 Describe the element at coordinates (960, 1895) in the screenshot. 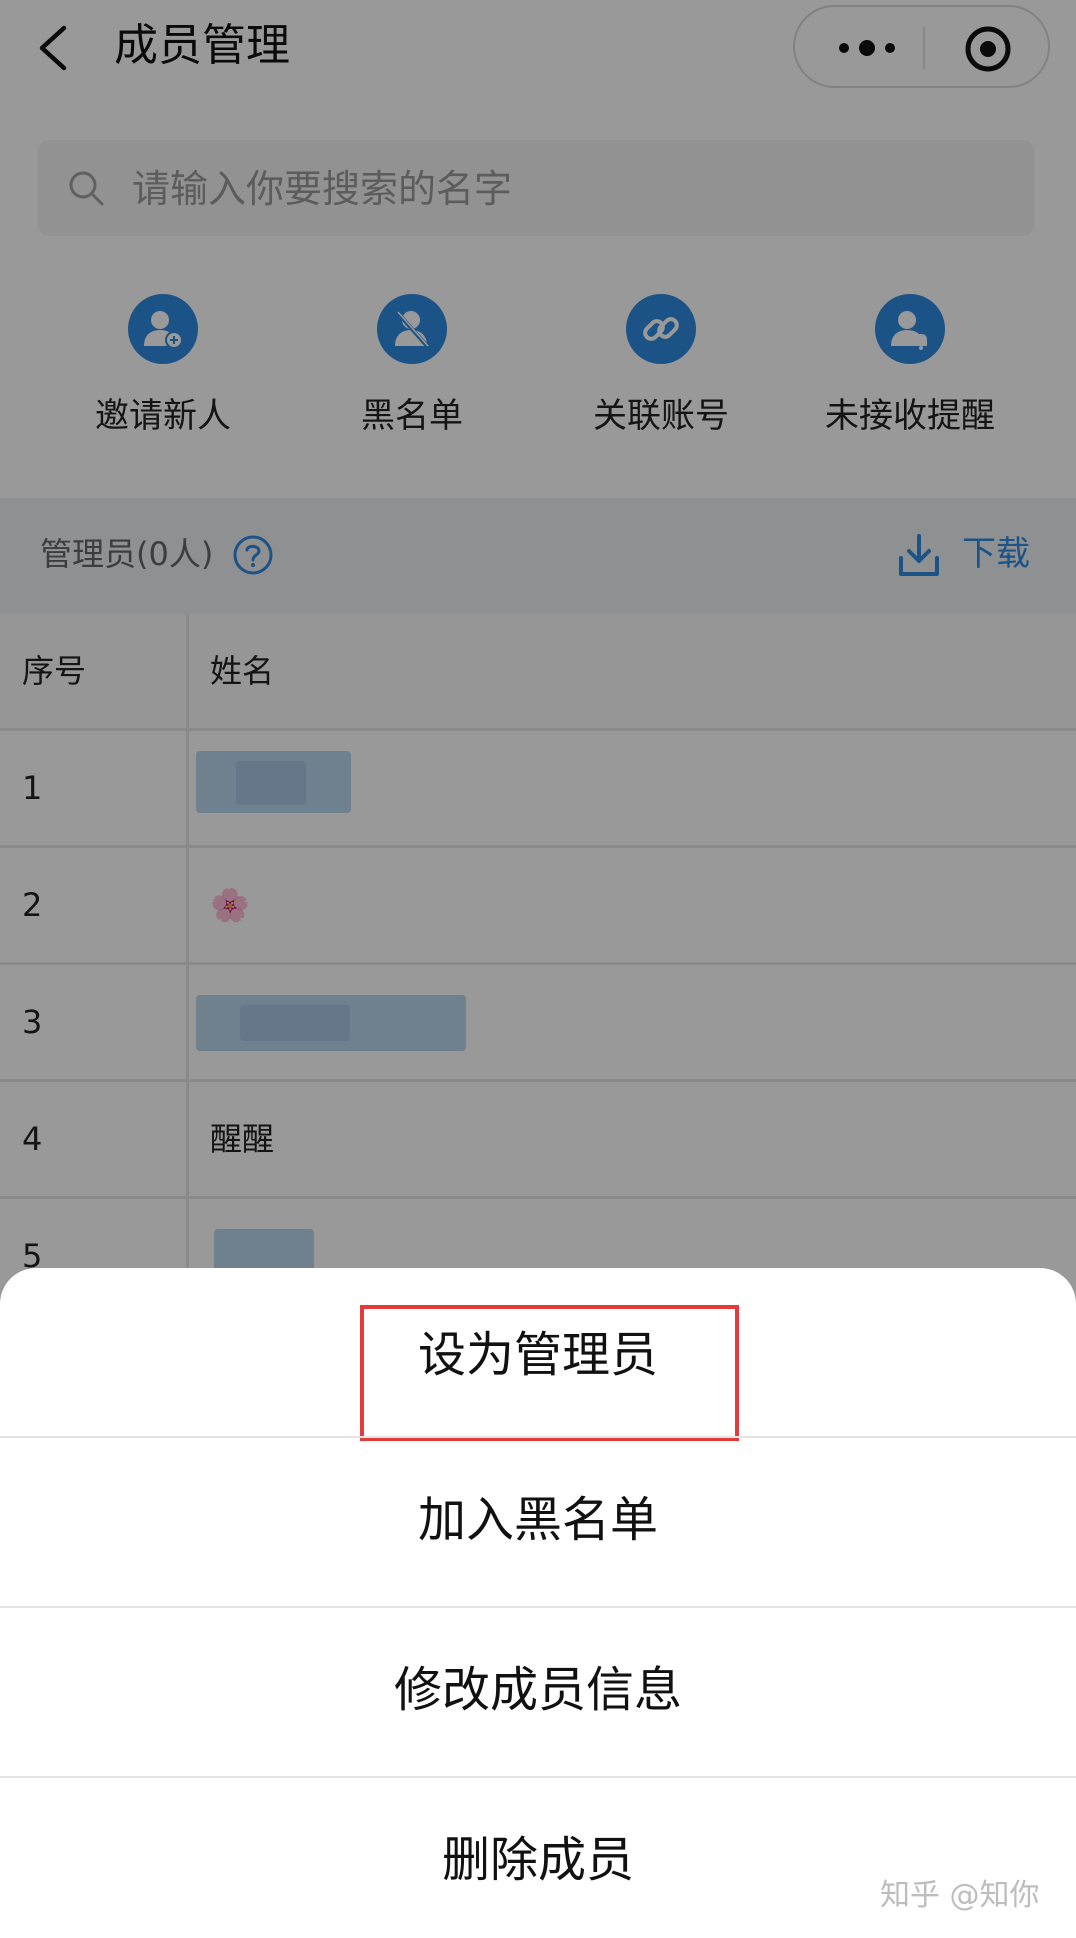

I see `watermark: 知乎 @知你` at that location.